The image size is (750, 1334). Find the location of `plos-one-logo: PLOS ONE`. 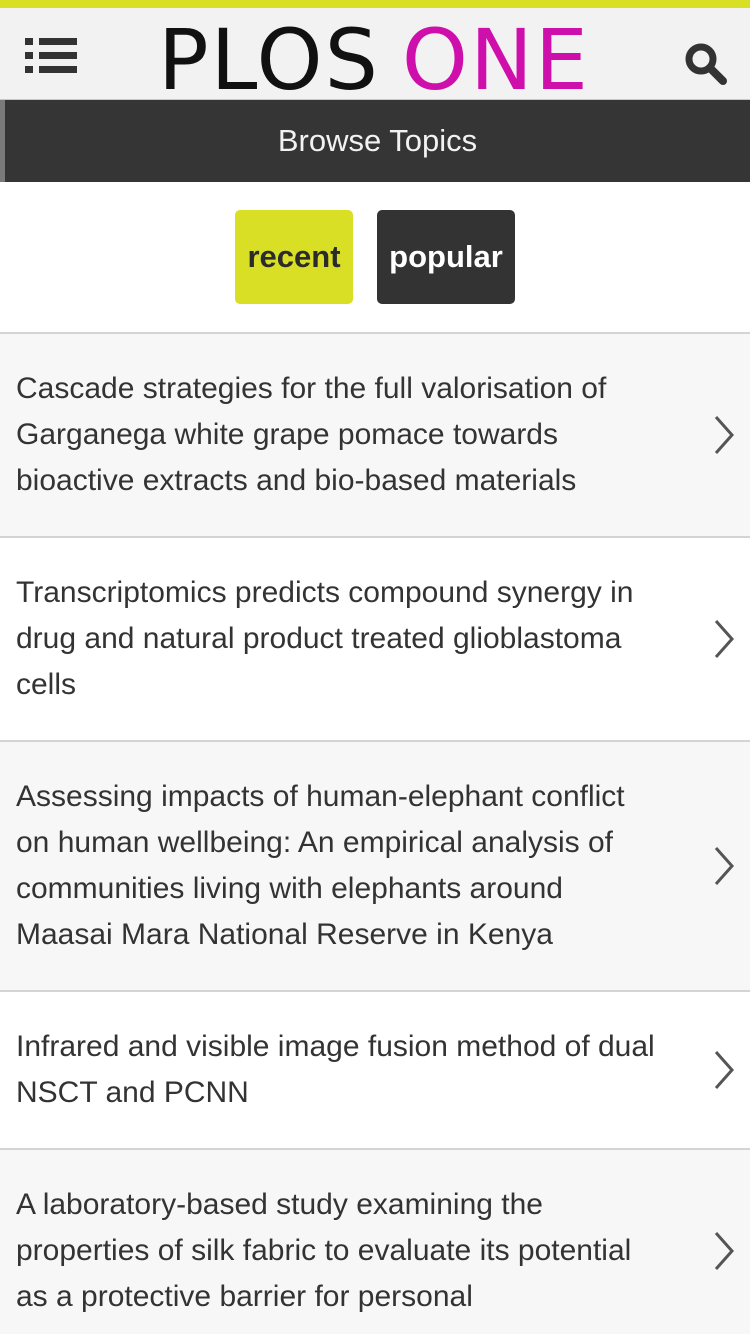

plos-one-logo: PLOS ONE is located at coordinates (374, 60).